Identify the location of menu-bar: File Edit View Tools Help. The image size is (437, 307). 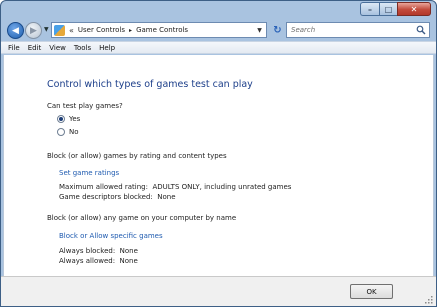
(218, 47).